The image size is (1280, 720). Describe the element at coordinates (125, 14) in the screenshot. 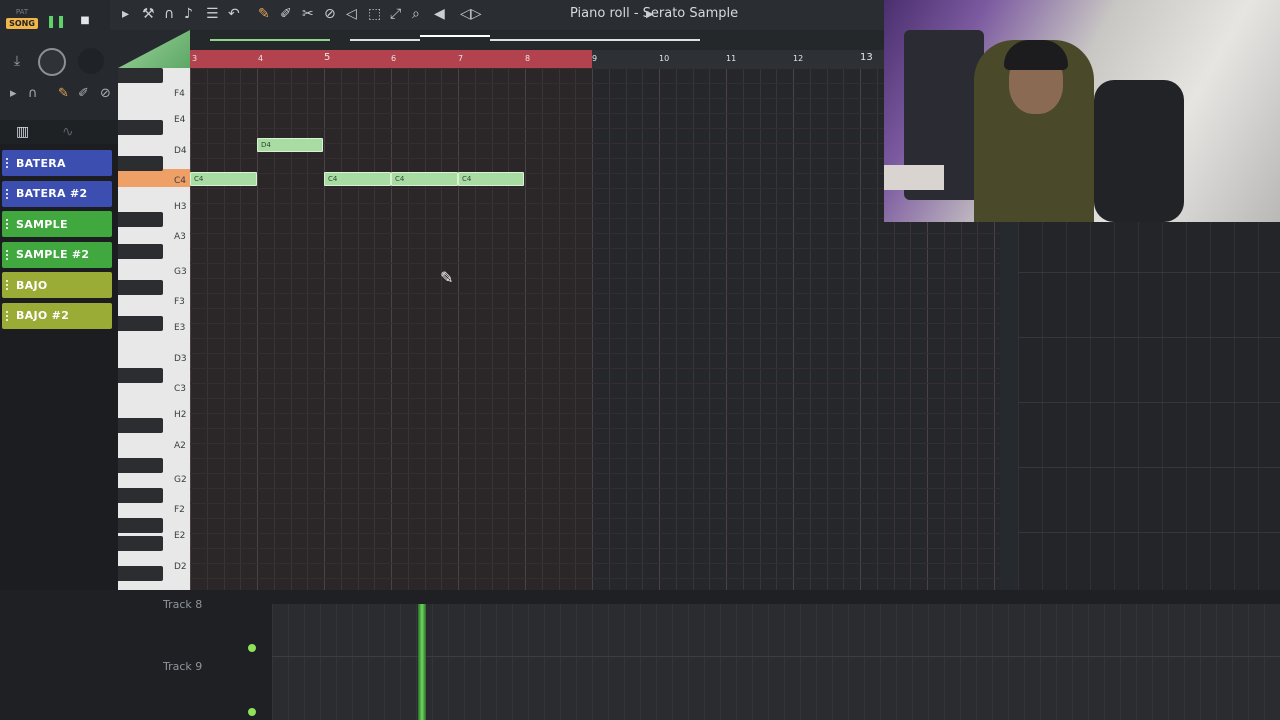

I see `arrow-icon: ▸` at that location.